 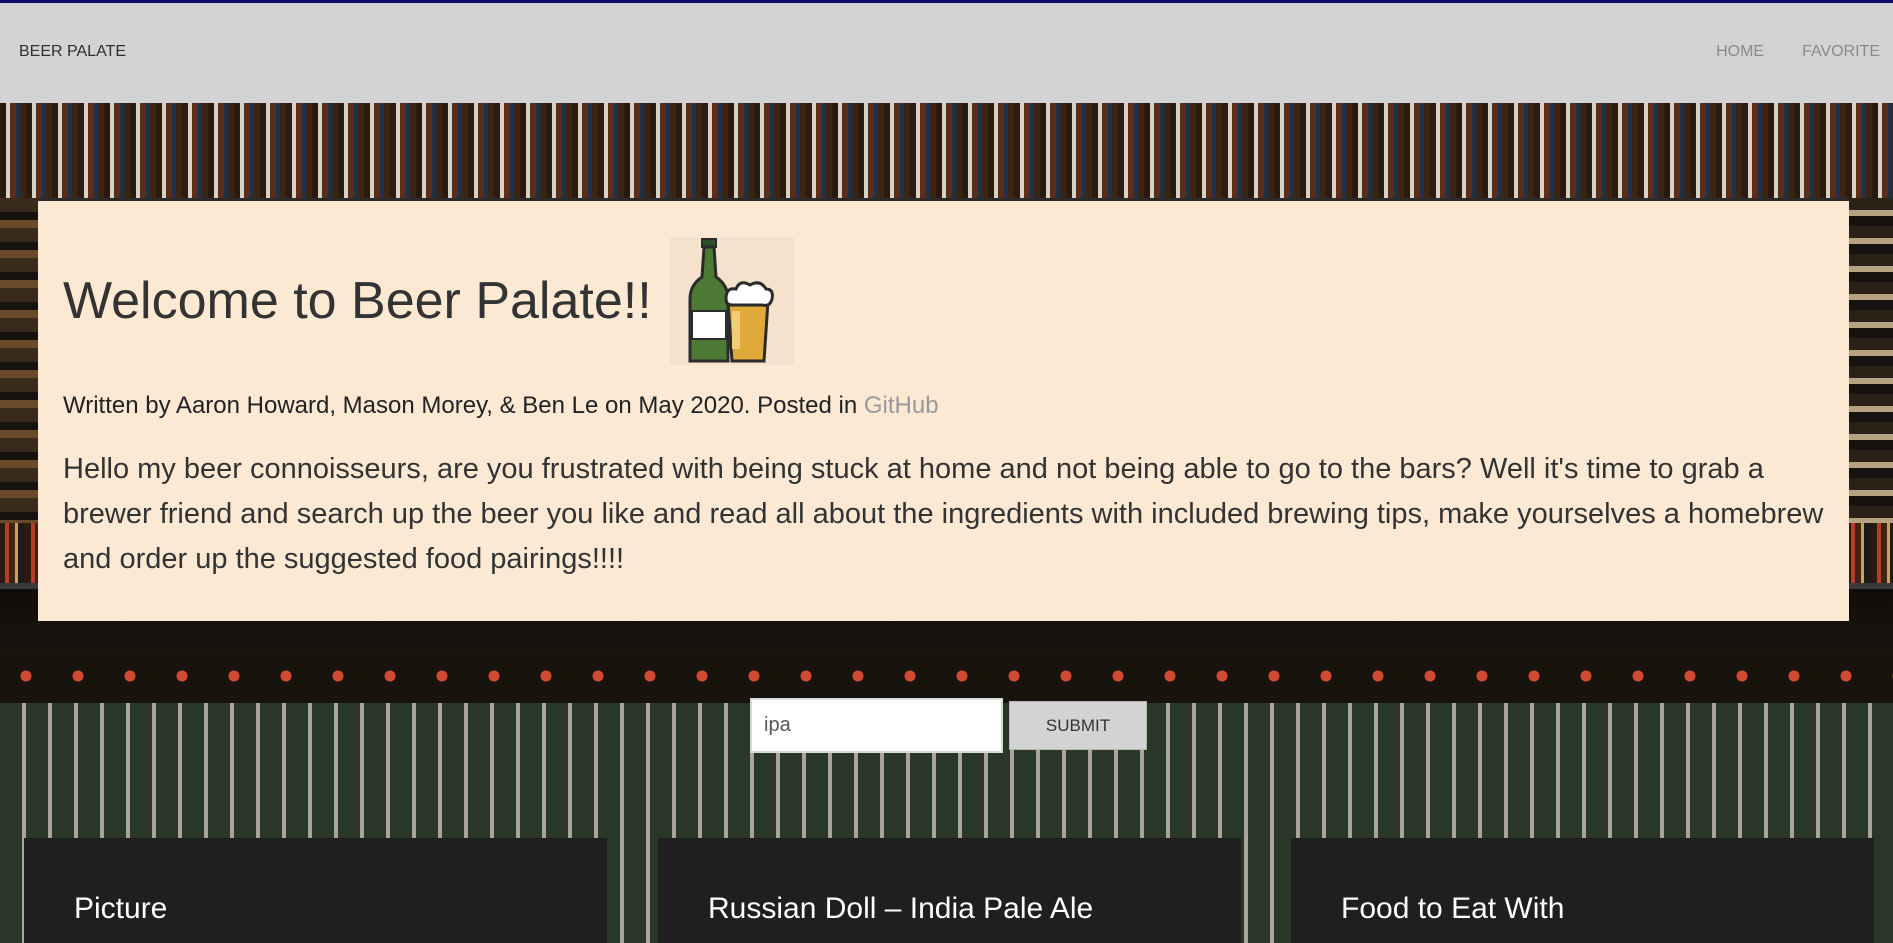 I want to click on left-bottle-stack, so click(x=19, y=363).